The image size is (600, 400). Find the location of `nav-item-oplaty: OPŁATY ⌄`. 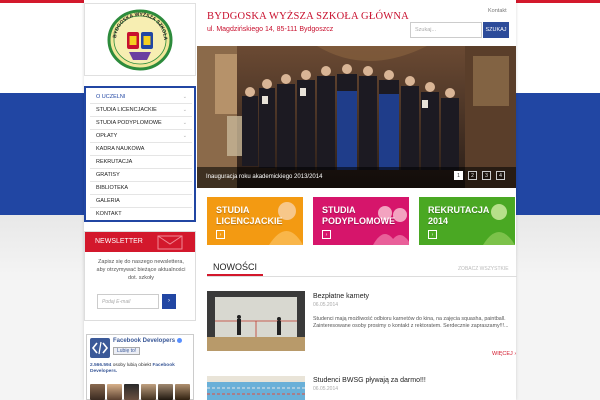

nav-item-oplaty: OPŁATY ⌄ is located at coordinates (141, 136).